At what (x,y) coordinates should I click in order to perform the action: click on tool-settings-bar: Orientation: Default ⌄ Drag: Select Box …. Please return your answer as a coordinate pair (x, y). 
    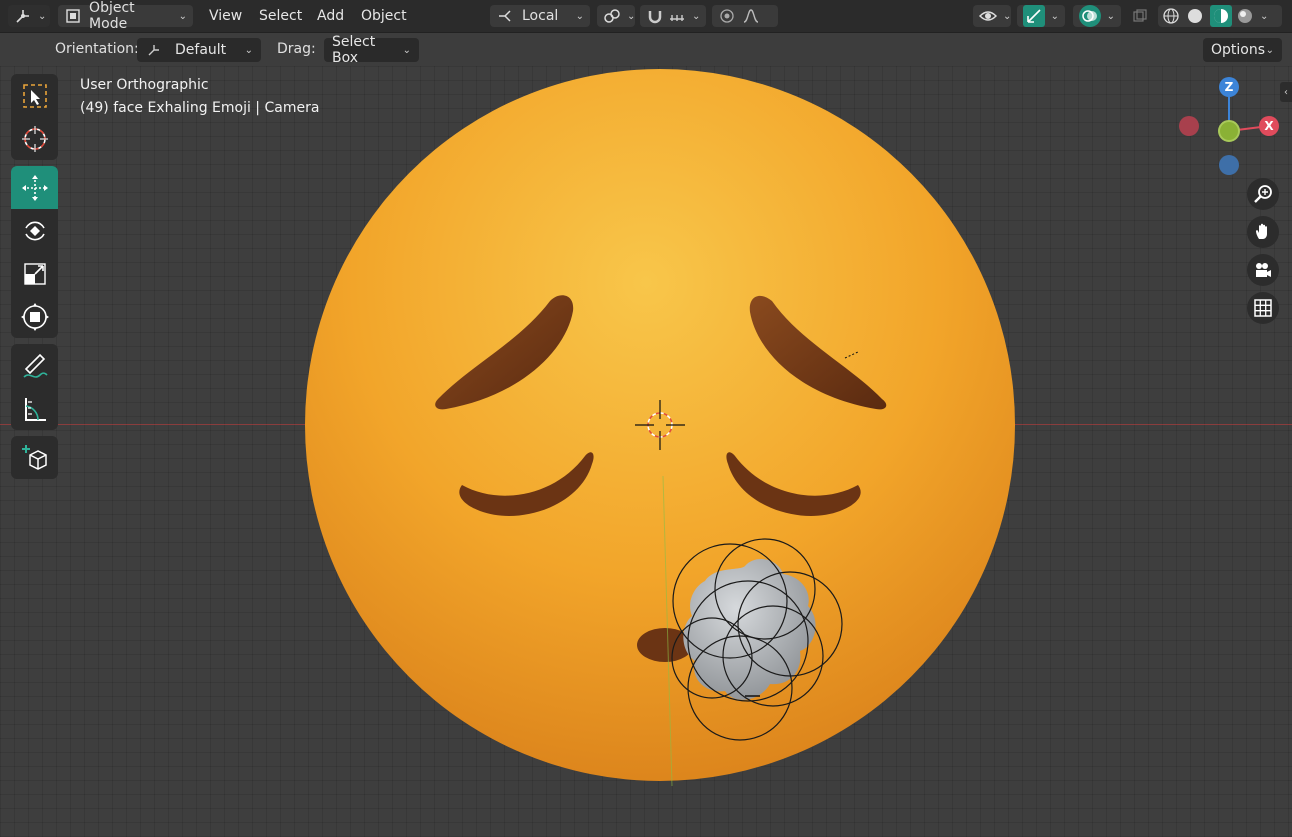
    Looking at the image, I should click on (646, 49).